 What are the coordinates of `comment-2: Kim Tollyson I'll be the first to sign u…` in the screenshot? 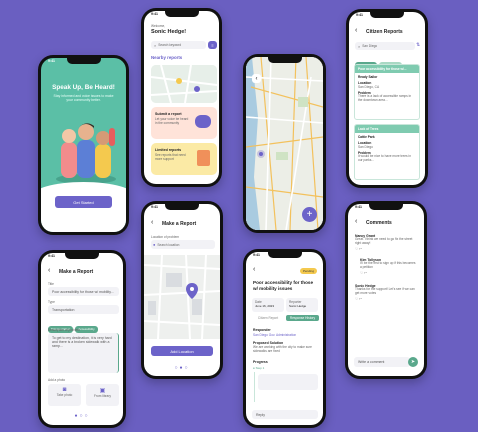 It's located at (389, 266).